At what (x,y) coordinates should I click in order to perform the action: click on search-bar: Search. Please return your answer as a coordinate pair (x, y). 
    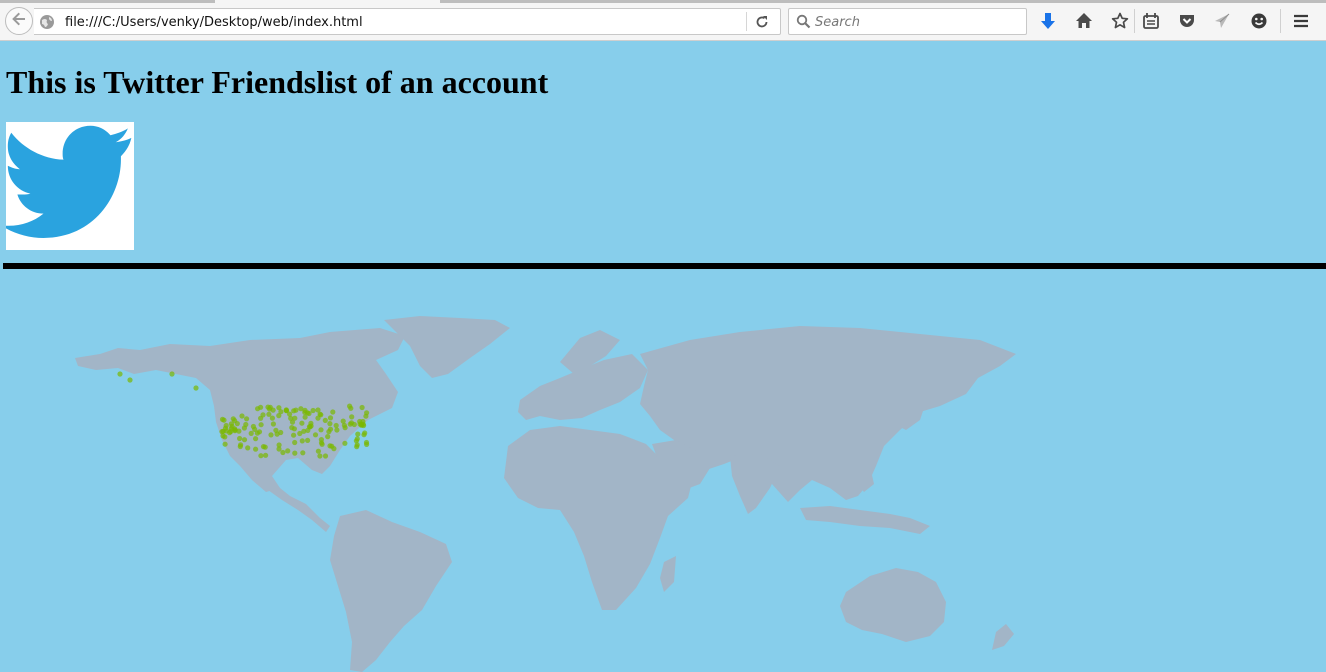
    Looking at the image, I should click on (907, 21).